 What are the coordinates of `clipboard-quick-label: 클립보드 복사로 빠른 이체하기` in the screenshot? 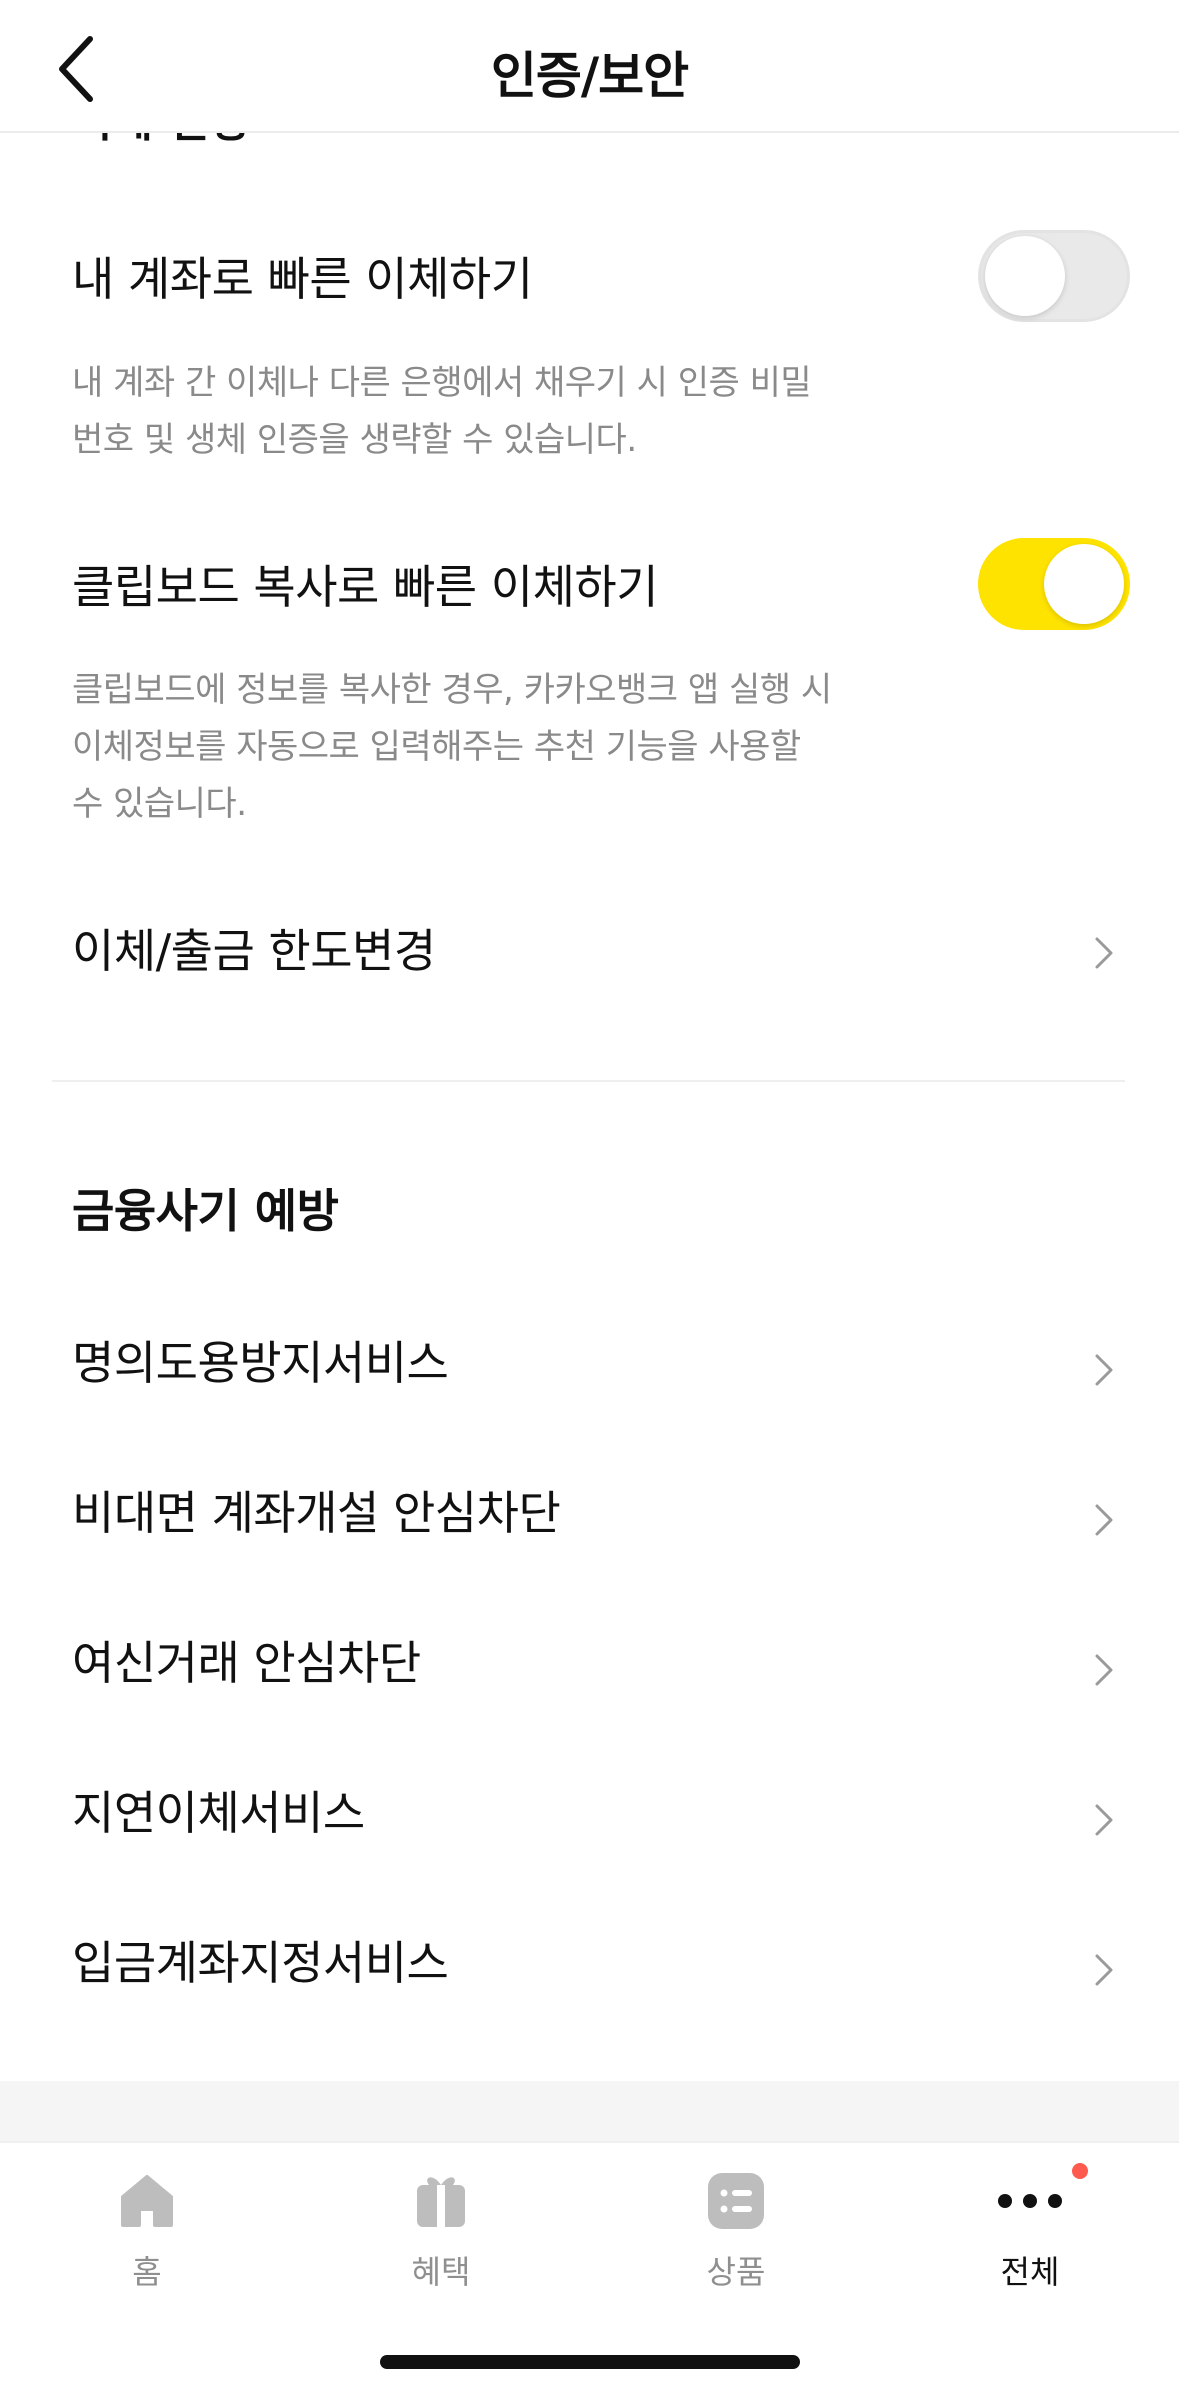 It's located at (365, 587).